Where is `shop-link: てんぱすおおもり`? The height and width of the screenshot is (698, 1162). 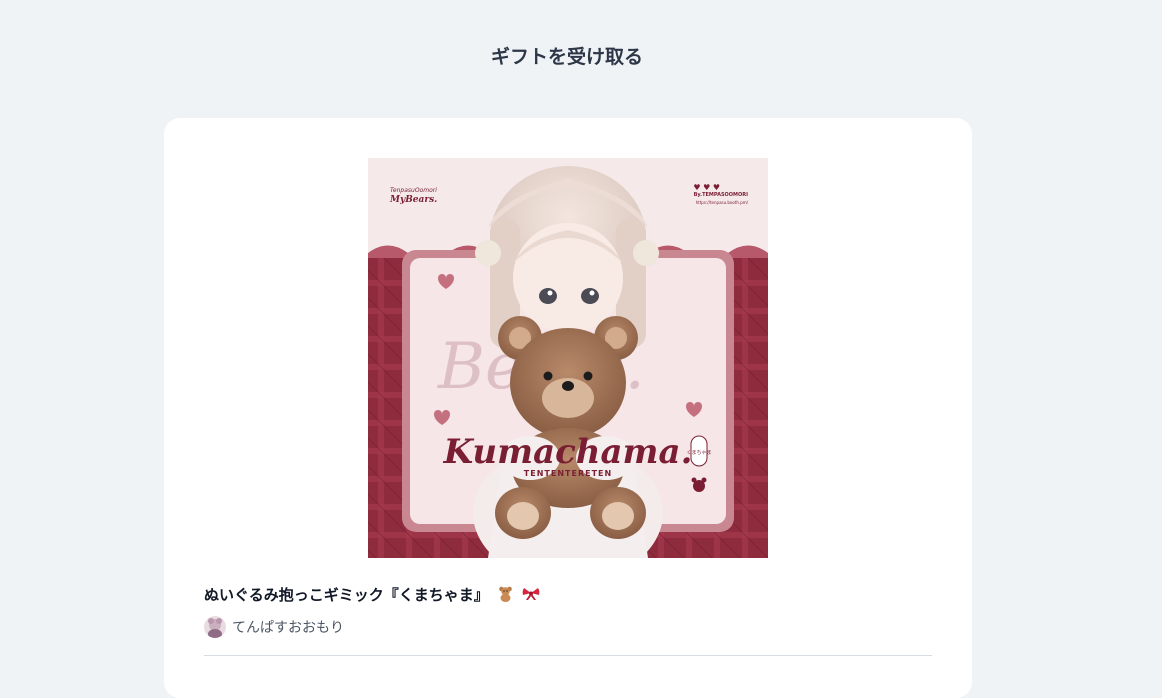 shop-link: てんぱすおおもり is located at coordinates (274, 627).